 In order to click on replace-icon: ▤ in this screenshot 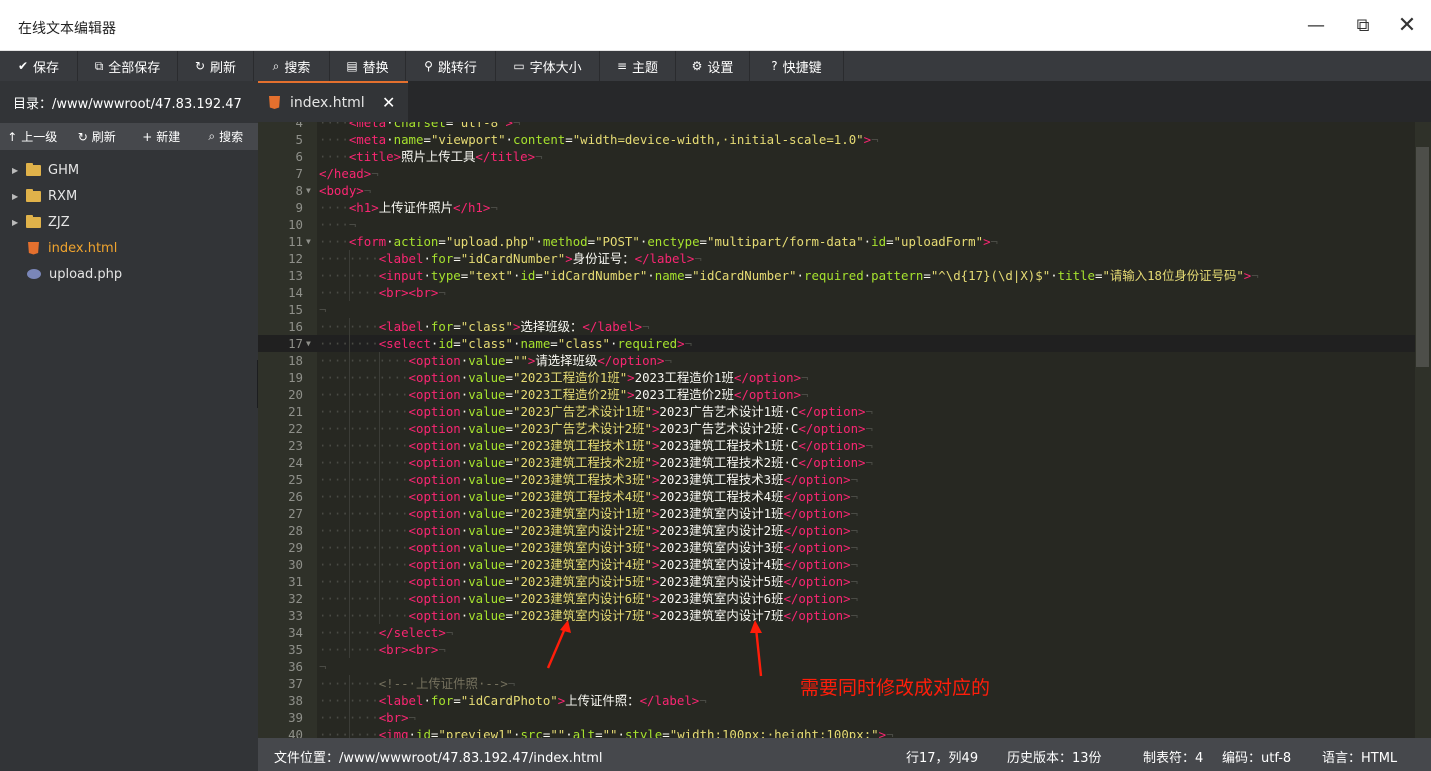, I will do `click(352, 66)`.